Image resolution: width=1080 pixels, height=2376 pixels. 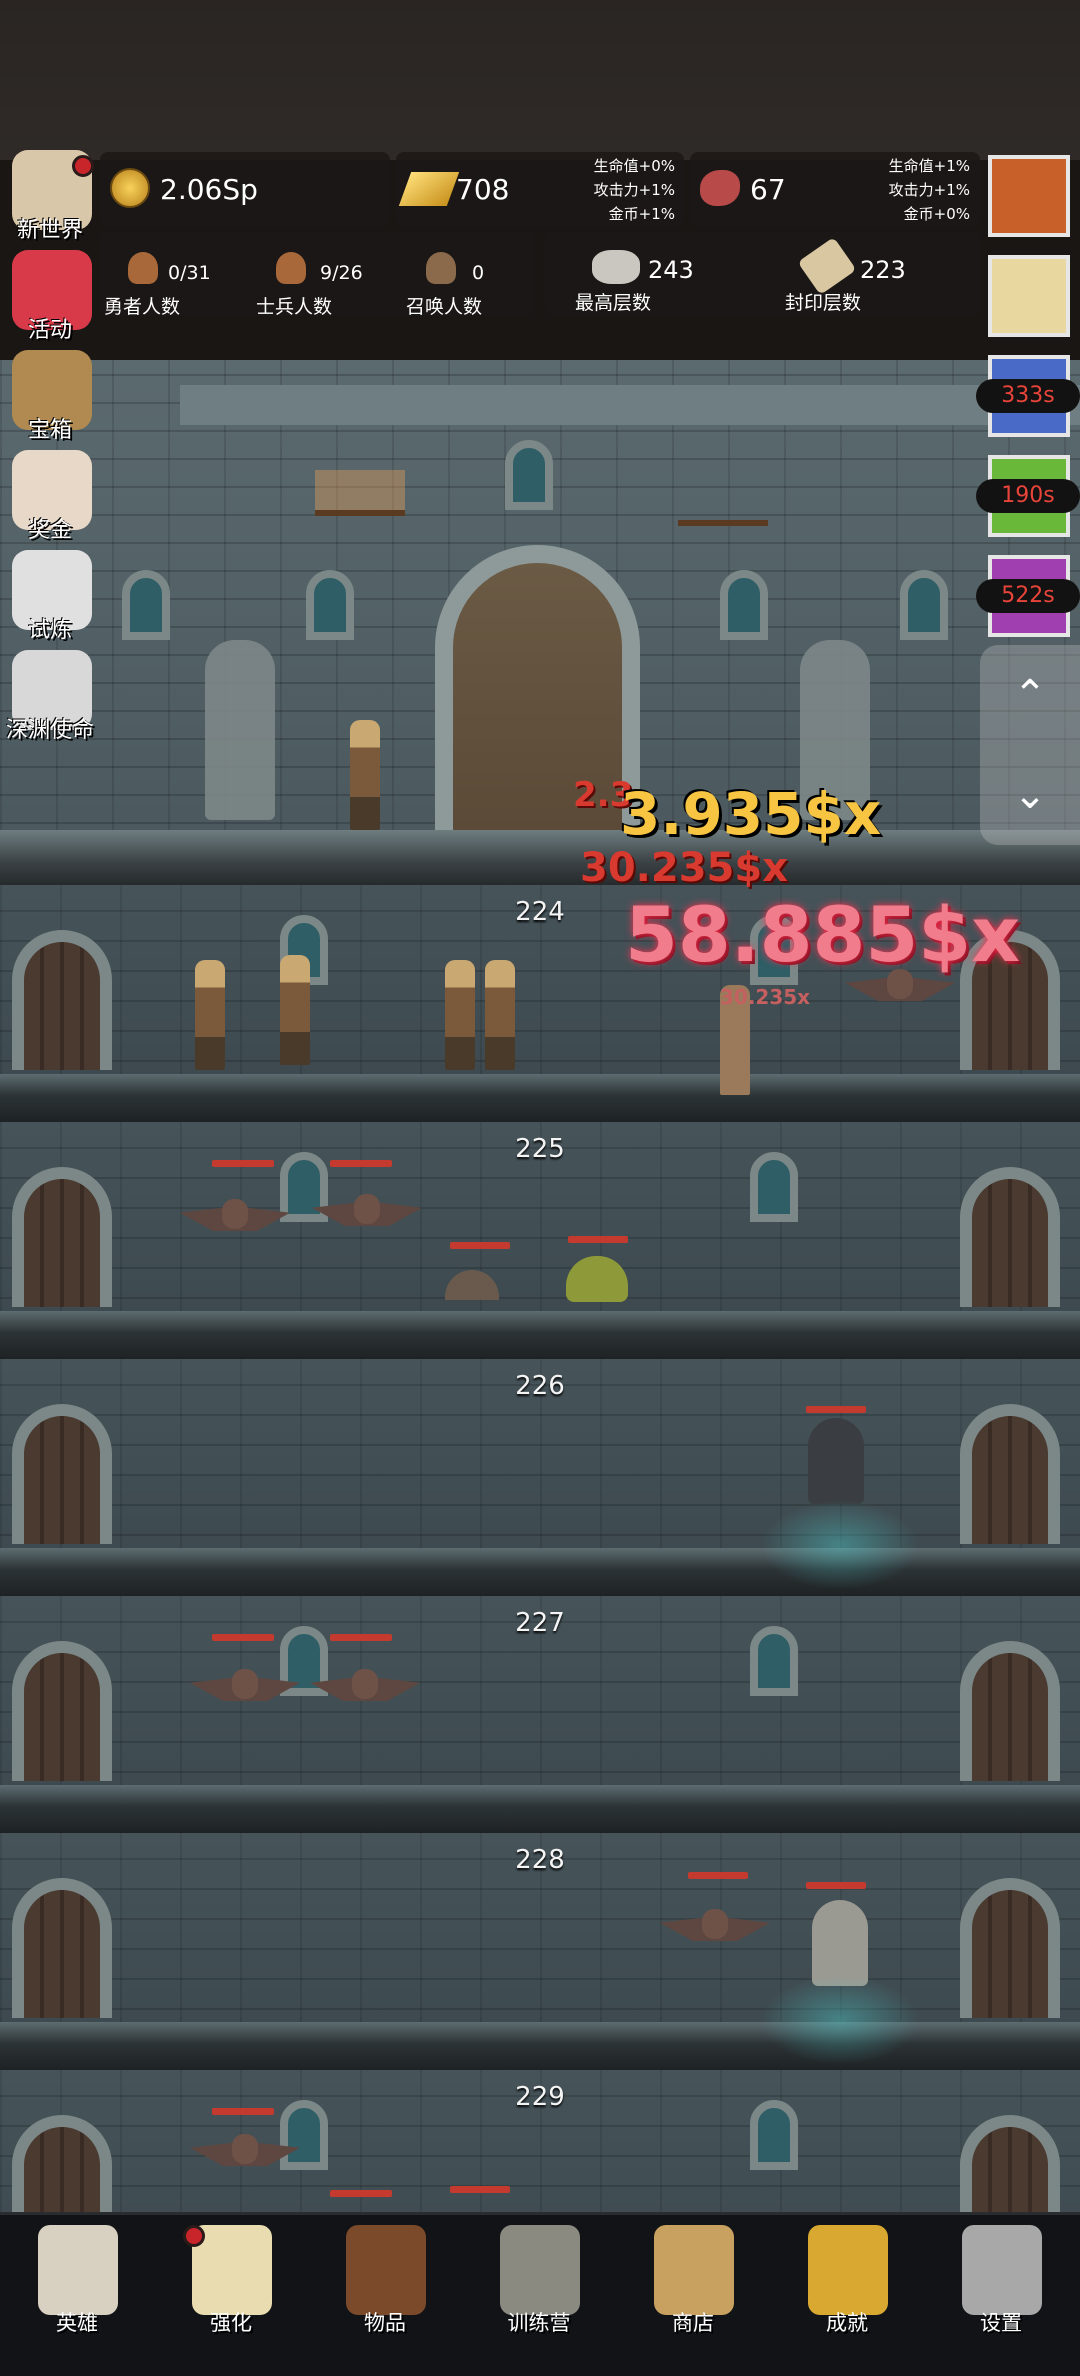 What do you see at coordinates (540, 2097) in the screenshot?
I see `floor-number: 229` at bounding box center [540, 2097].